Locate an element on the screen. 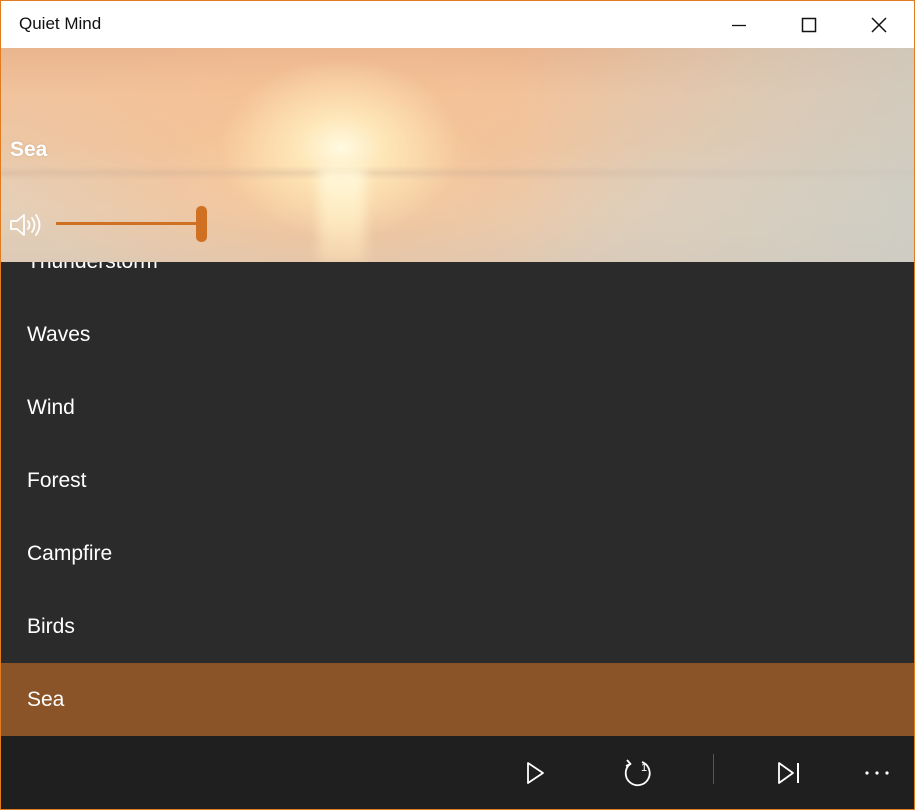 The width and height of the screenshot is (915, 810). close-icon is located at coordinates (879, 24).